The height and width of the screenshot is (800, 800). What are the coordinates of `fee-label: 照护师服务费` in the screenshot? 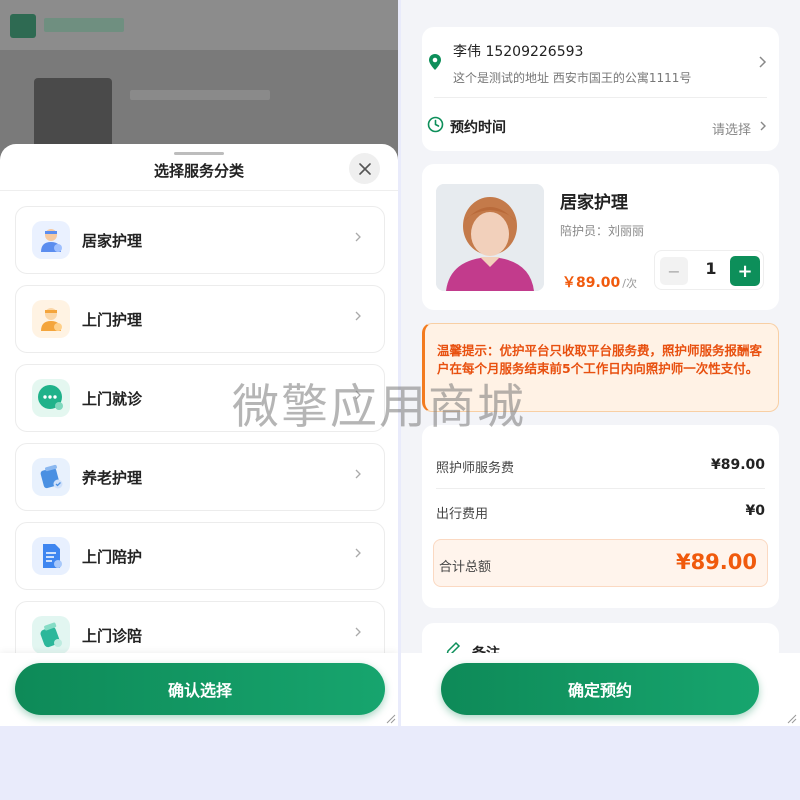 It's located at (475, 468).